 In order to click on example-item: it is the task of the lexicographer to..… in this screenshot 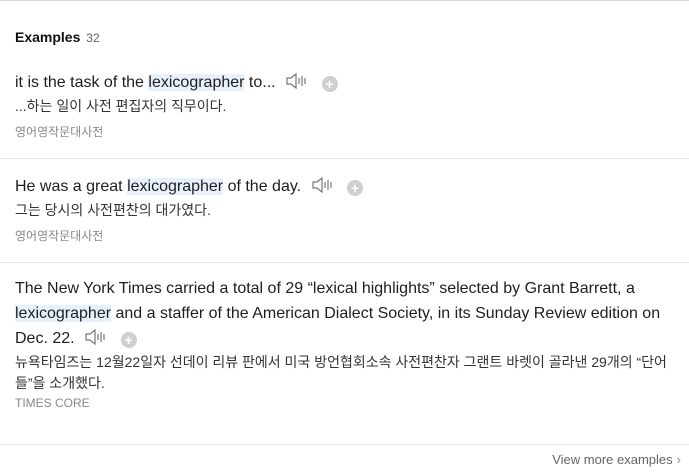, I will do `click(351, 105)`.